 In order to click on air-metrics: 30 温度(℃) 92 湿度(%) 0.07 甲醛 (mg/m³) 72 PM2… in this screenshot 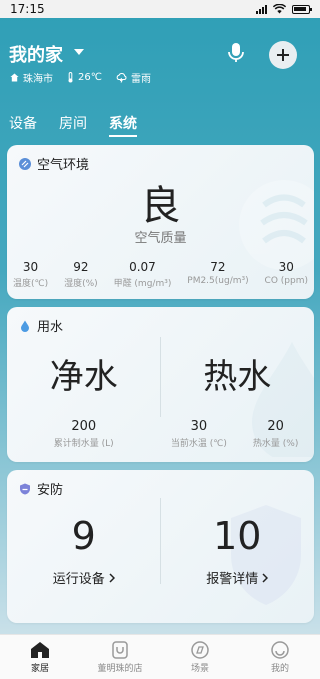, I will do `click(160, 274)`.